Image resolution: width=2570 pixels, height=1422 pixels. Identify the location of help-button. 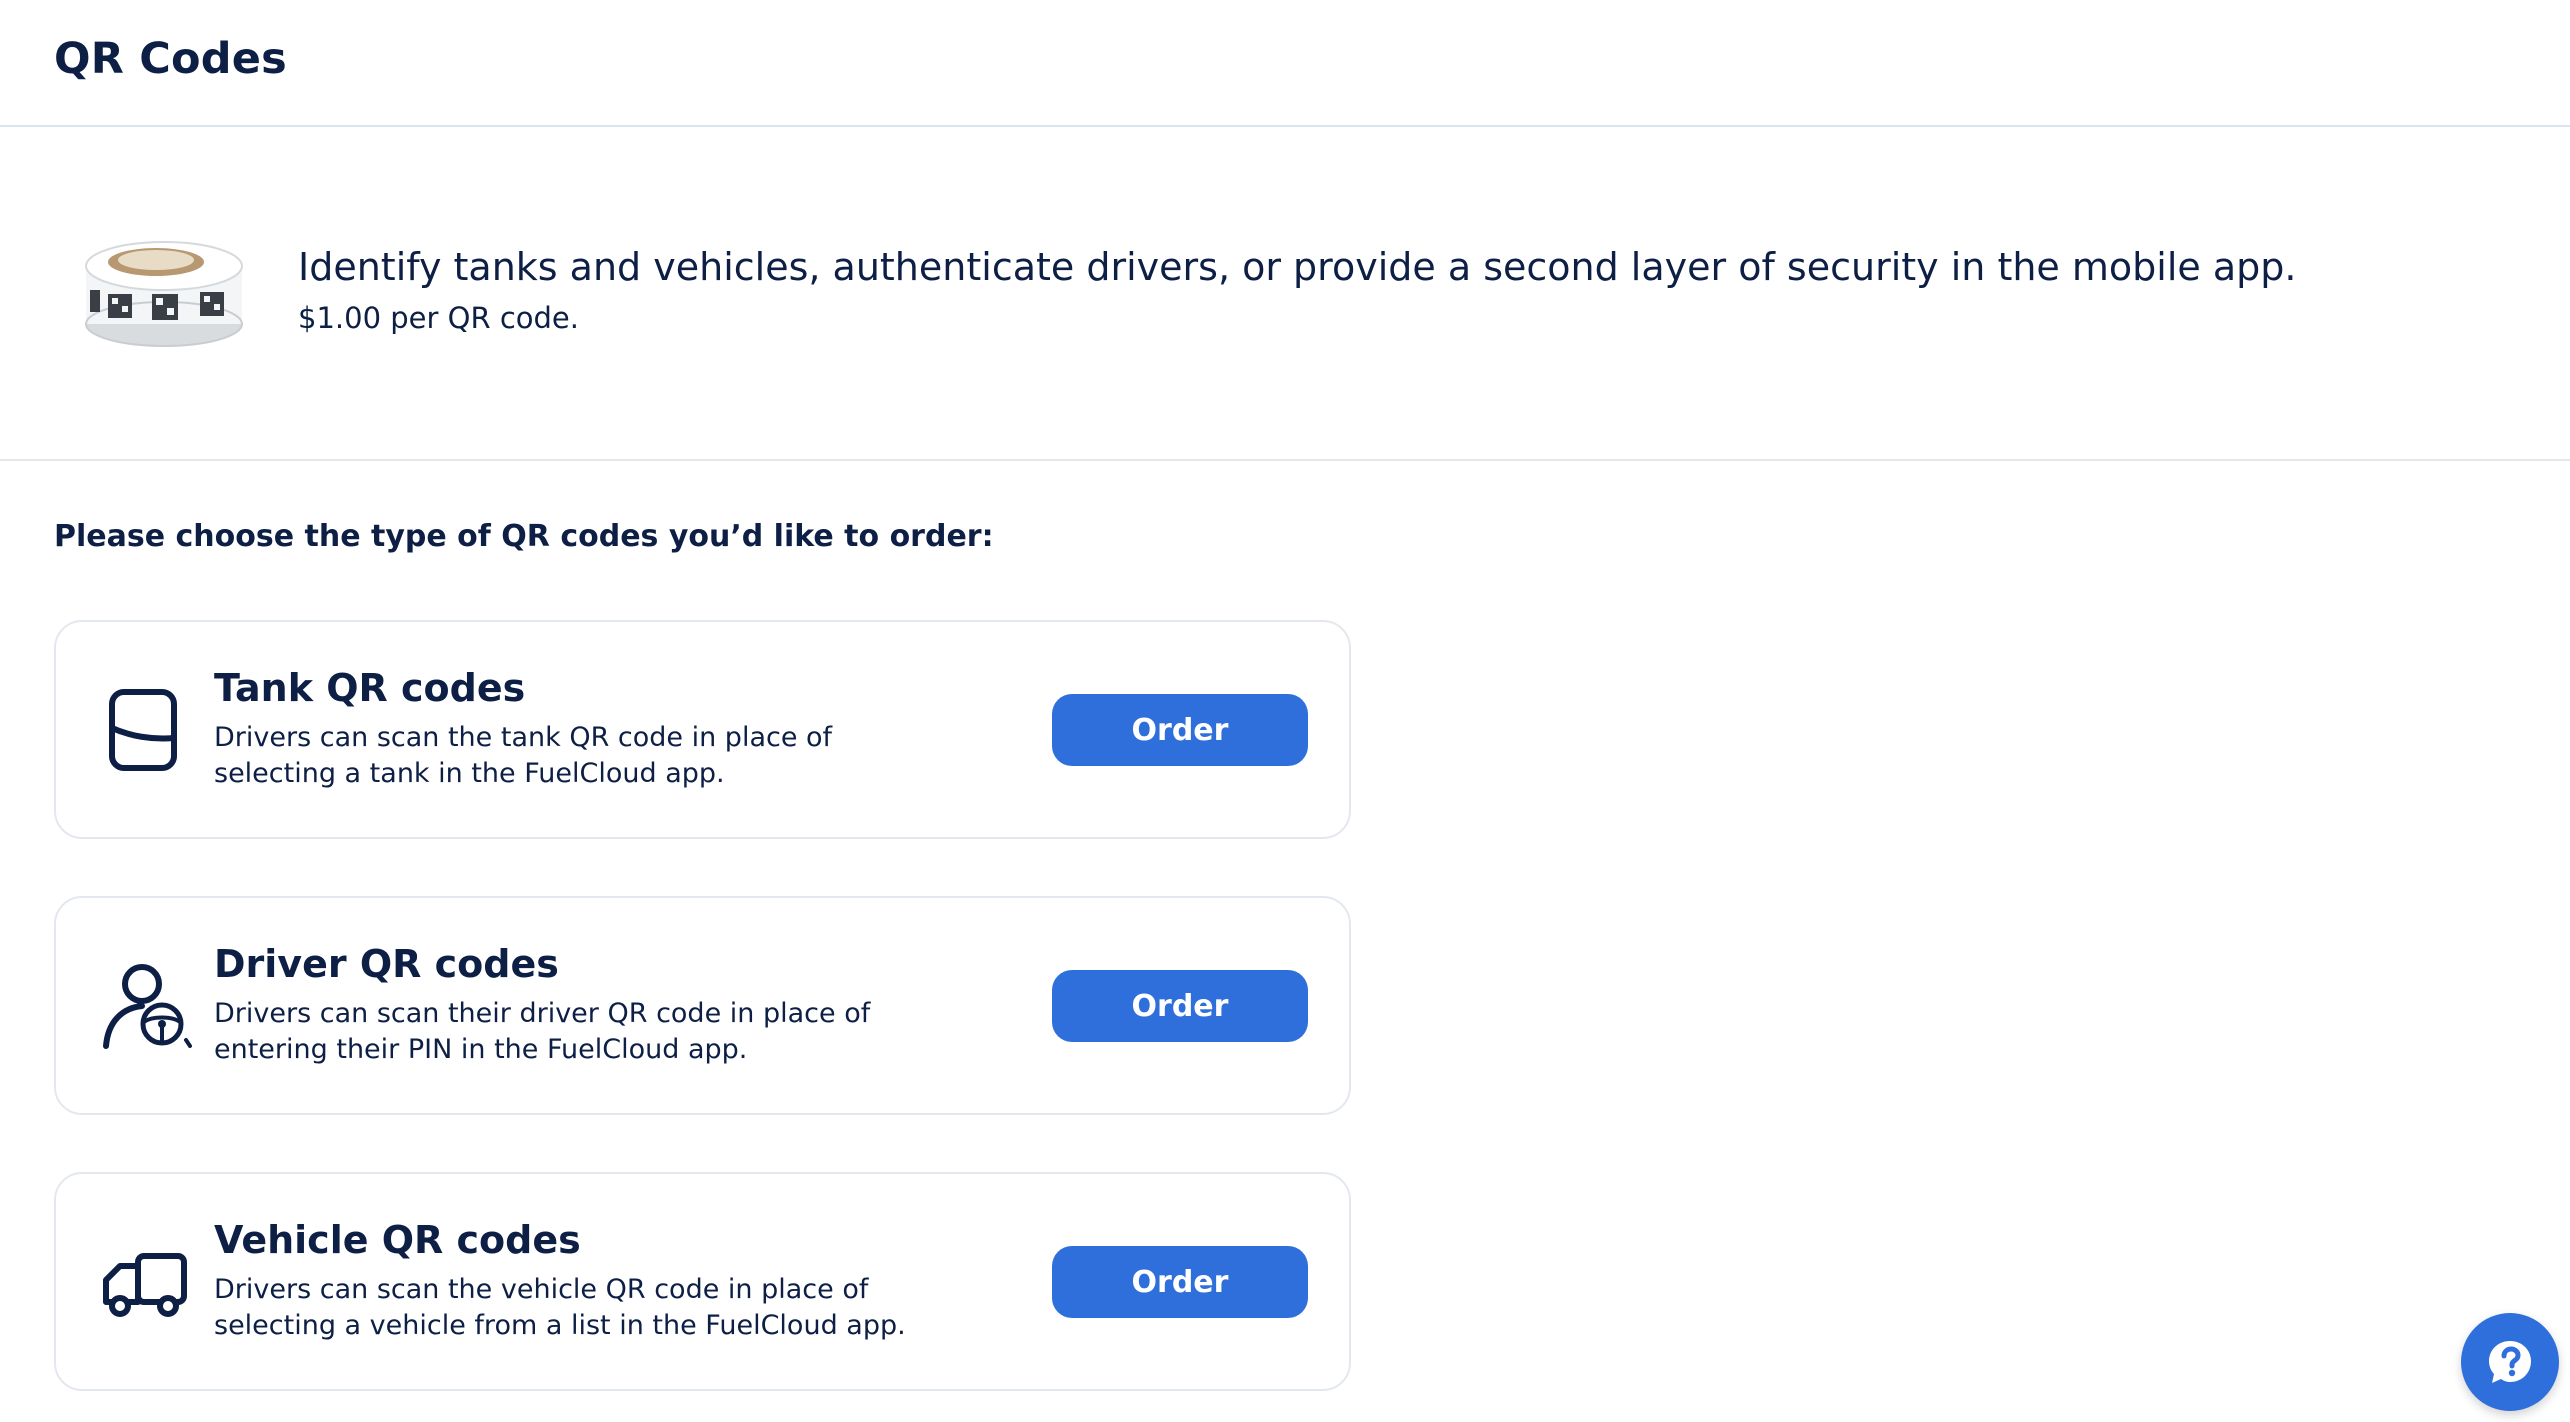
(2510, 1362).